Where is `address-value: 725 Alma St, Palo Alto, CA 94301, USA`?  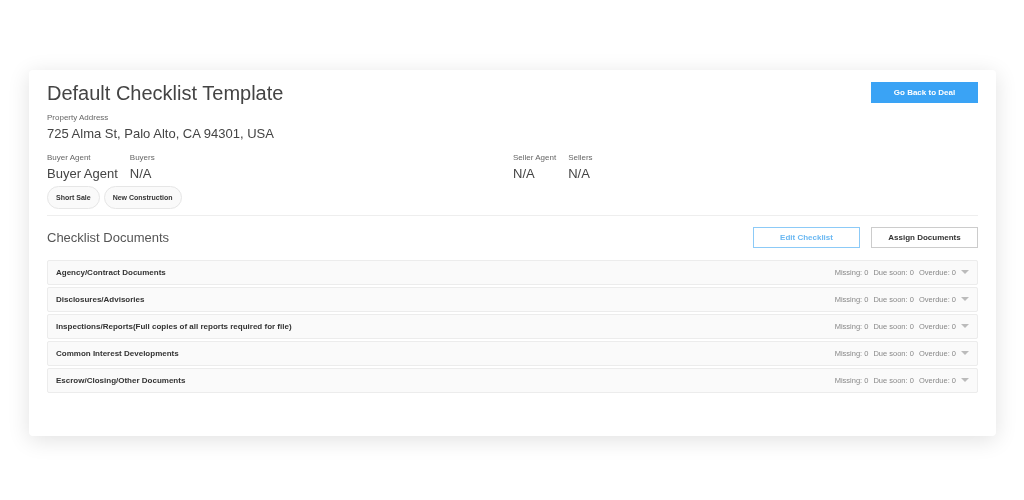
address-value: 725 Alma St, Palo Alto, CA 94301, USA is located at coordinates (161, 133).